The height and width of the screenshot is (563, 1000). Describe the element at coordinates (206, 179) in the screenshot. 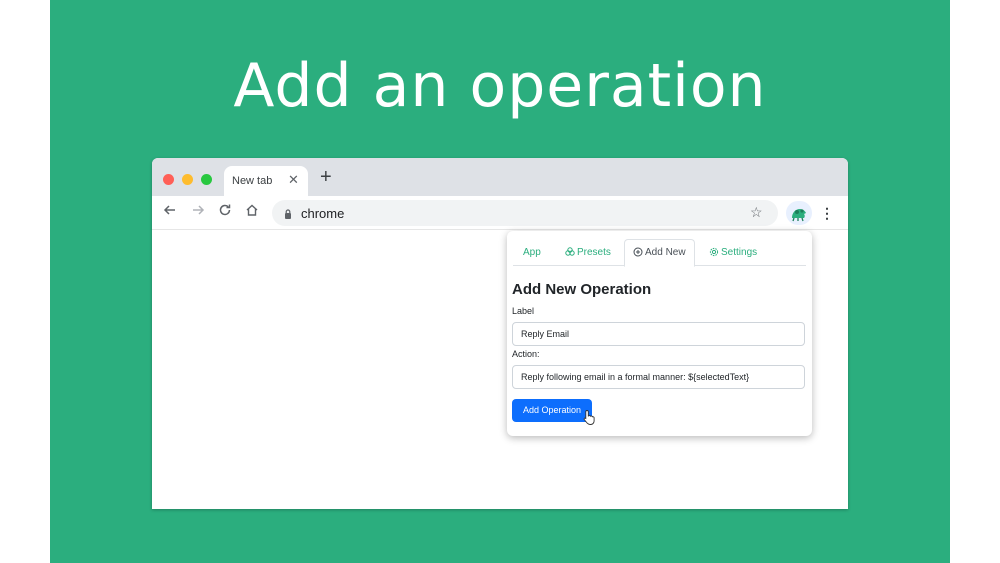

I see `maximize-window-button` at that location.